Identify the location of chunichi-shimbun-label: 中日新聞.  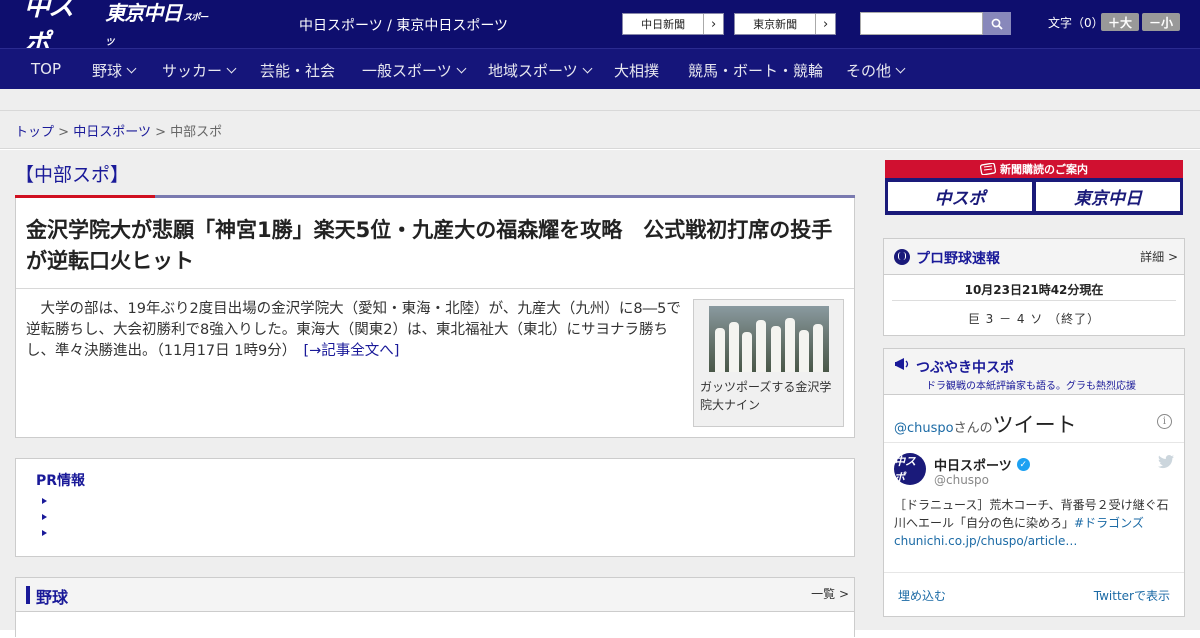
(663, 24).